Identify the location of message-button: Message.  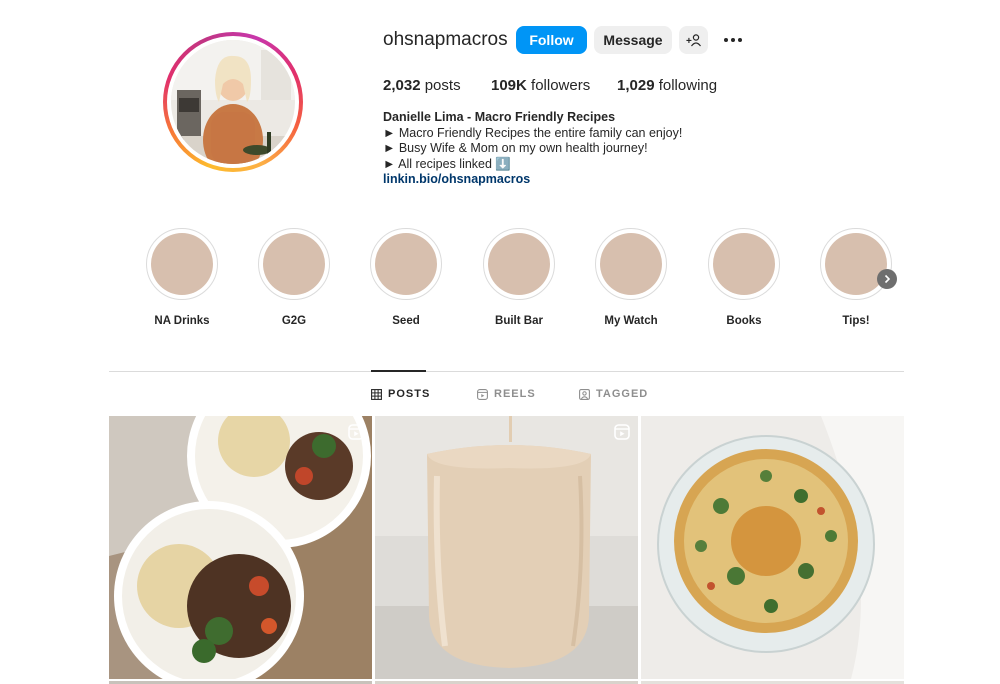
(633, 40).